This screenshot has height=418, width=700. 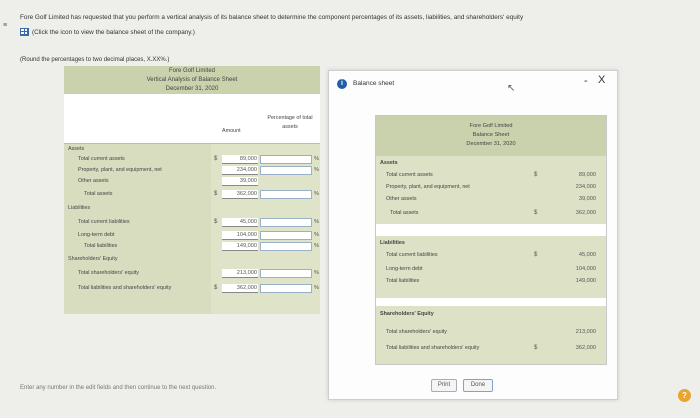 What do you see at coordinates (98, 194) in the screenshot?
I see `worksheet-row-label: Total assets` at bounding box center [98, 194].